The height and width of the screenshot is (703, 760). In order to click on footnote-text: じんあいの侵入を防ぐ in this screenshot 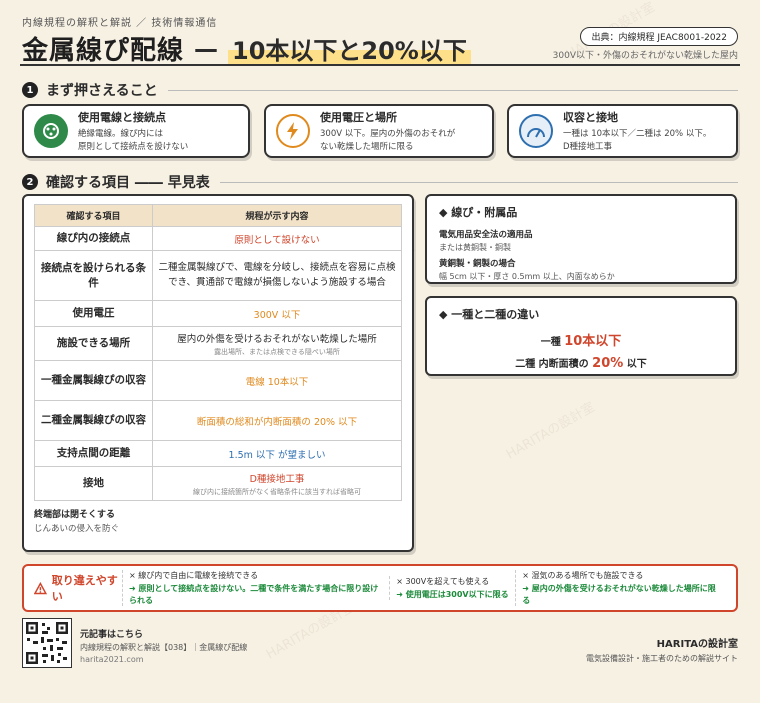, I will do `click(77, 529)`.